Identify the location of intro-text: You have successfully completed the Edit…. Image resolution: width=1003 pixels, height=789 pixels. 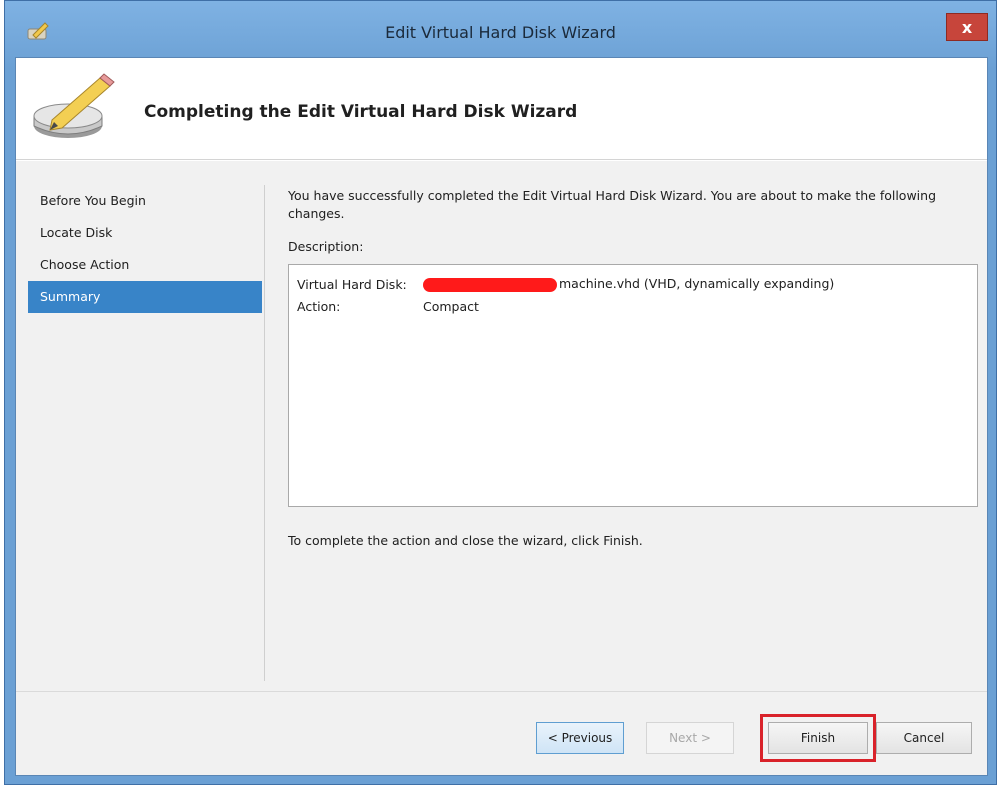
(612, 204).